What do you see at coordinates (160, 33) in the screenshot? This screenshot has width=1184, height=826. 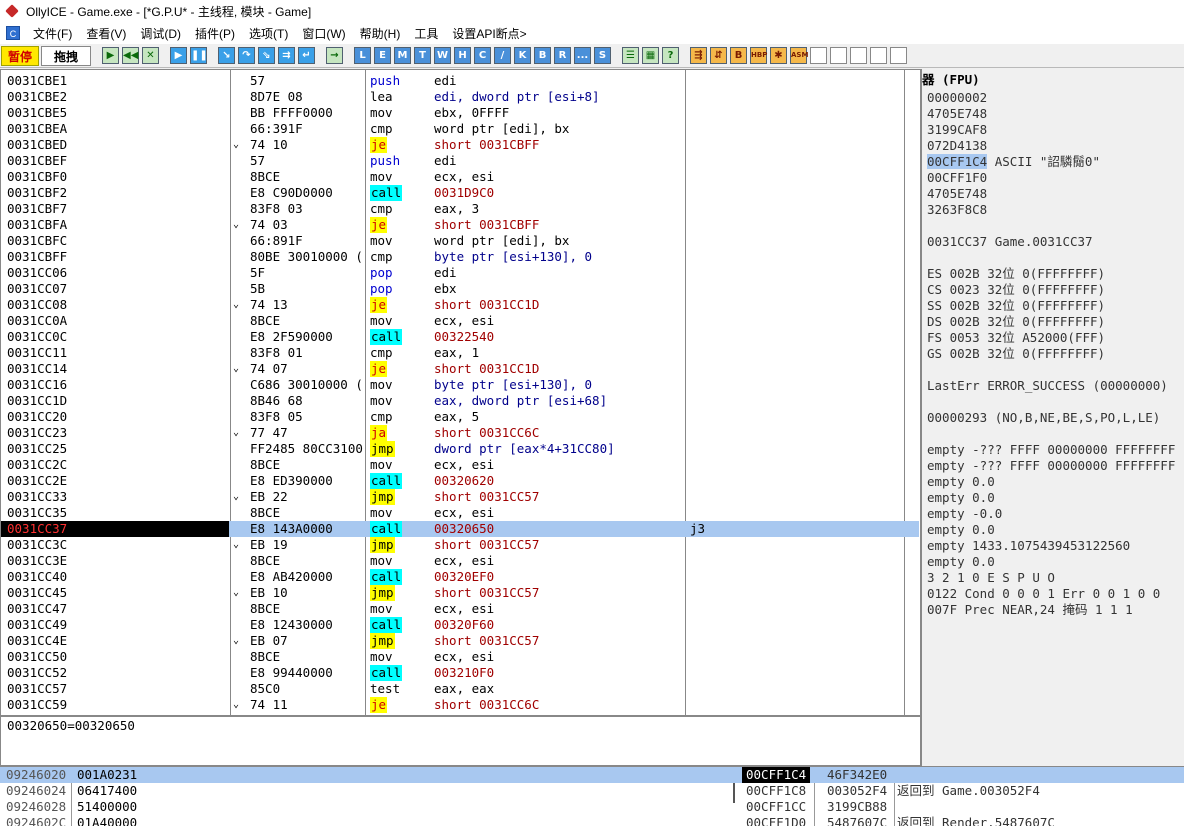 I see `menu-debug: 调试(D)` at bounding box center [160, 33].